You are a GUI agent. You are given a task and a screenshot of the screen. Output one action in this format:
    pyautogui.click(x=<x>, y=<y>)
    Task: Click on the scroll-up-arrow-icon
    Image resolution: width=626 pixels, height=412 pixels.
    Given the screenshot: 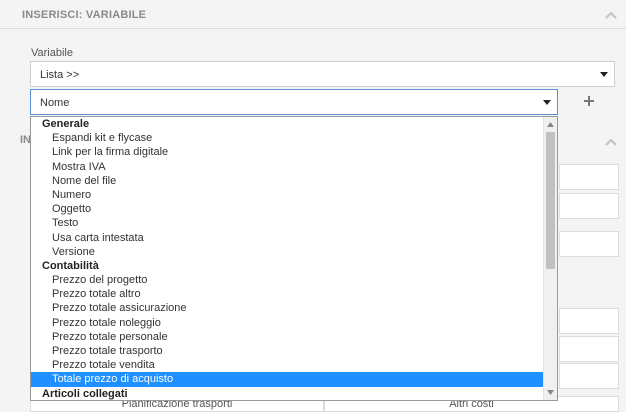 What is the action you would take?
    pyautogui.click(x=550, y=124)
    